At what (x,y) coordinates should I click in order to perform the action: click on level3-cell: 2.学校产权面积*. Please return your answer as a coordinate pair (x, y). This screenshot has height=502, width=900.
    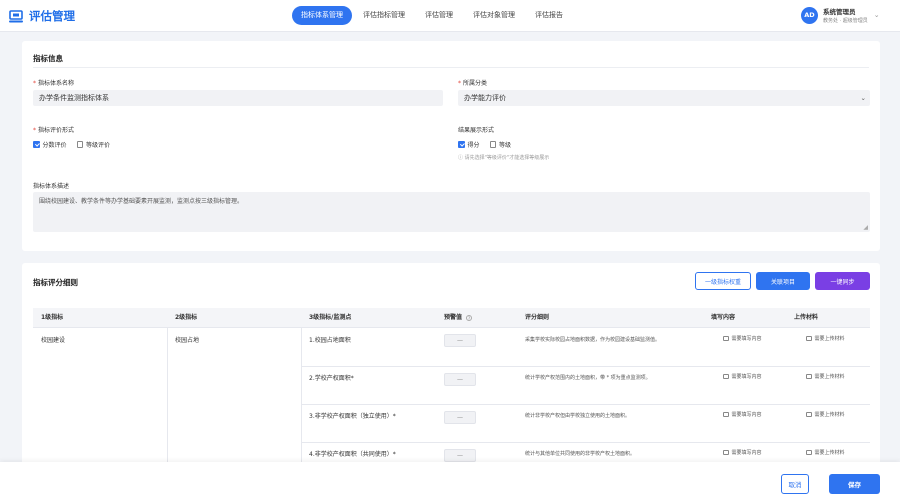
    Looking at the image, I should click on (331, 378).